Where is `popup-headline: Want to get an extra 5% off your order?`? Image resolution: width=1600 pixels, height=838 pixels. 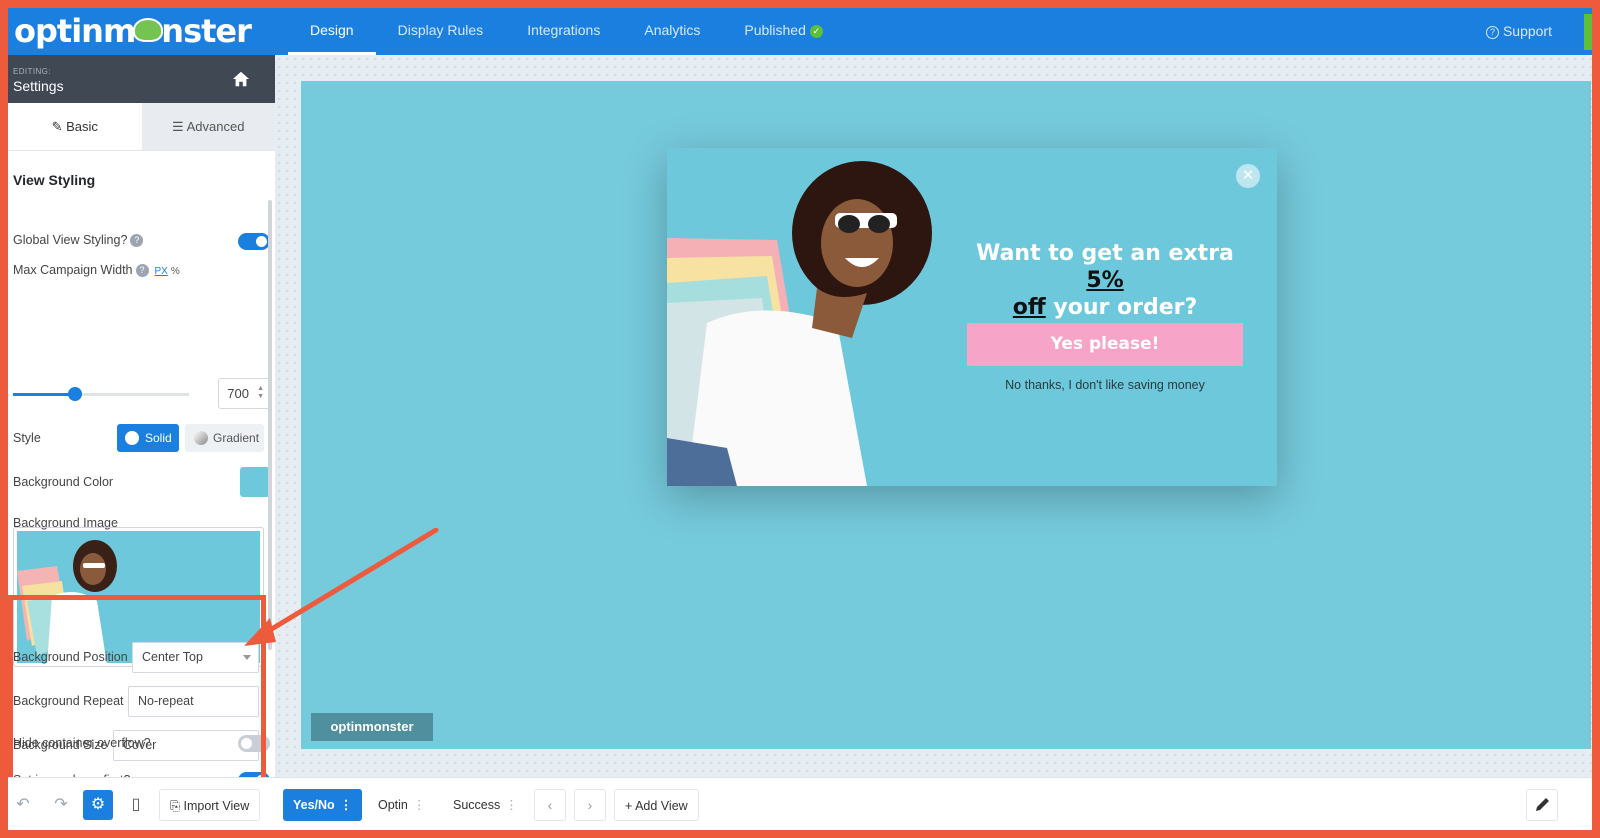 popup-headline: Want to get an extra 5% off your order? is located at coordinates (1105, 280).